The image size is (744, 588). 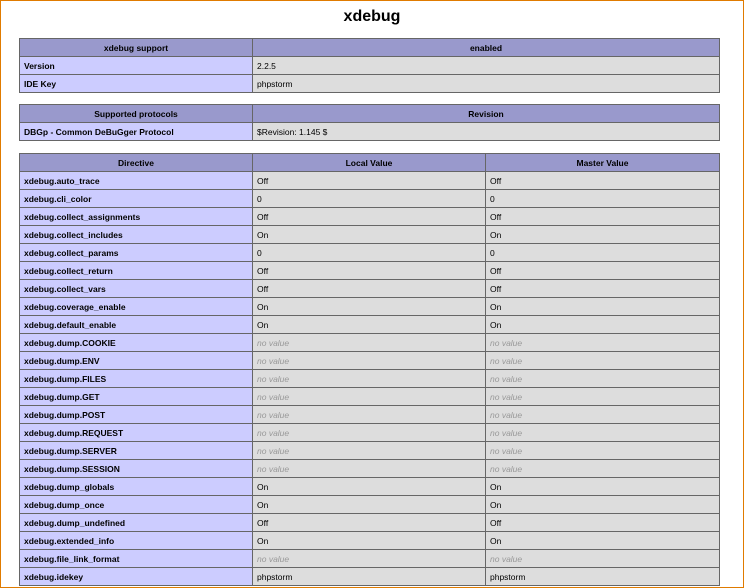 I want to click on table-row: xdebug.dump.SERVER no value no value, so click(x=369, y=450).